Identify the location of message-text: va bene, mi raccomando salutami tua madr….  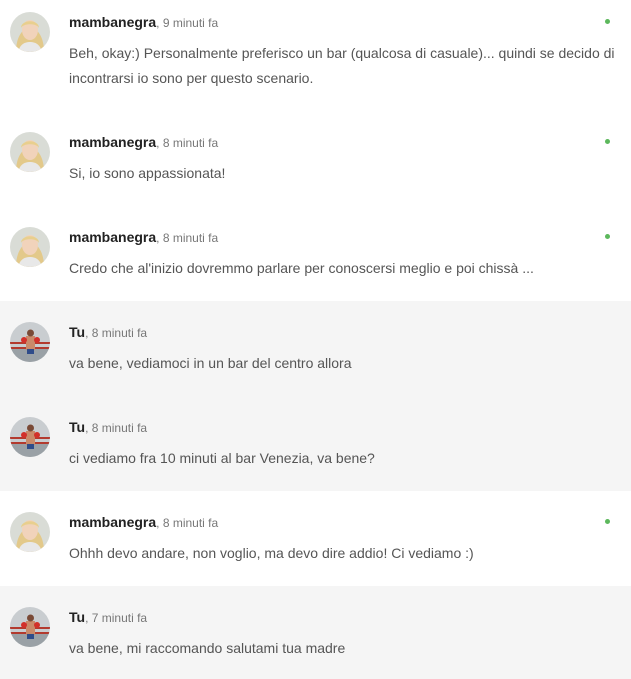
(207, 648).